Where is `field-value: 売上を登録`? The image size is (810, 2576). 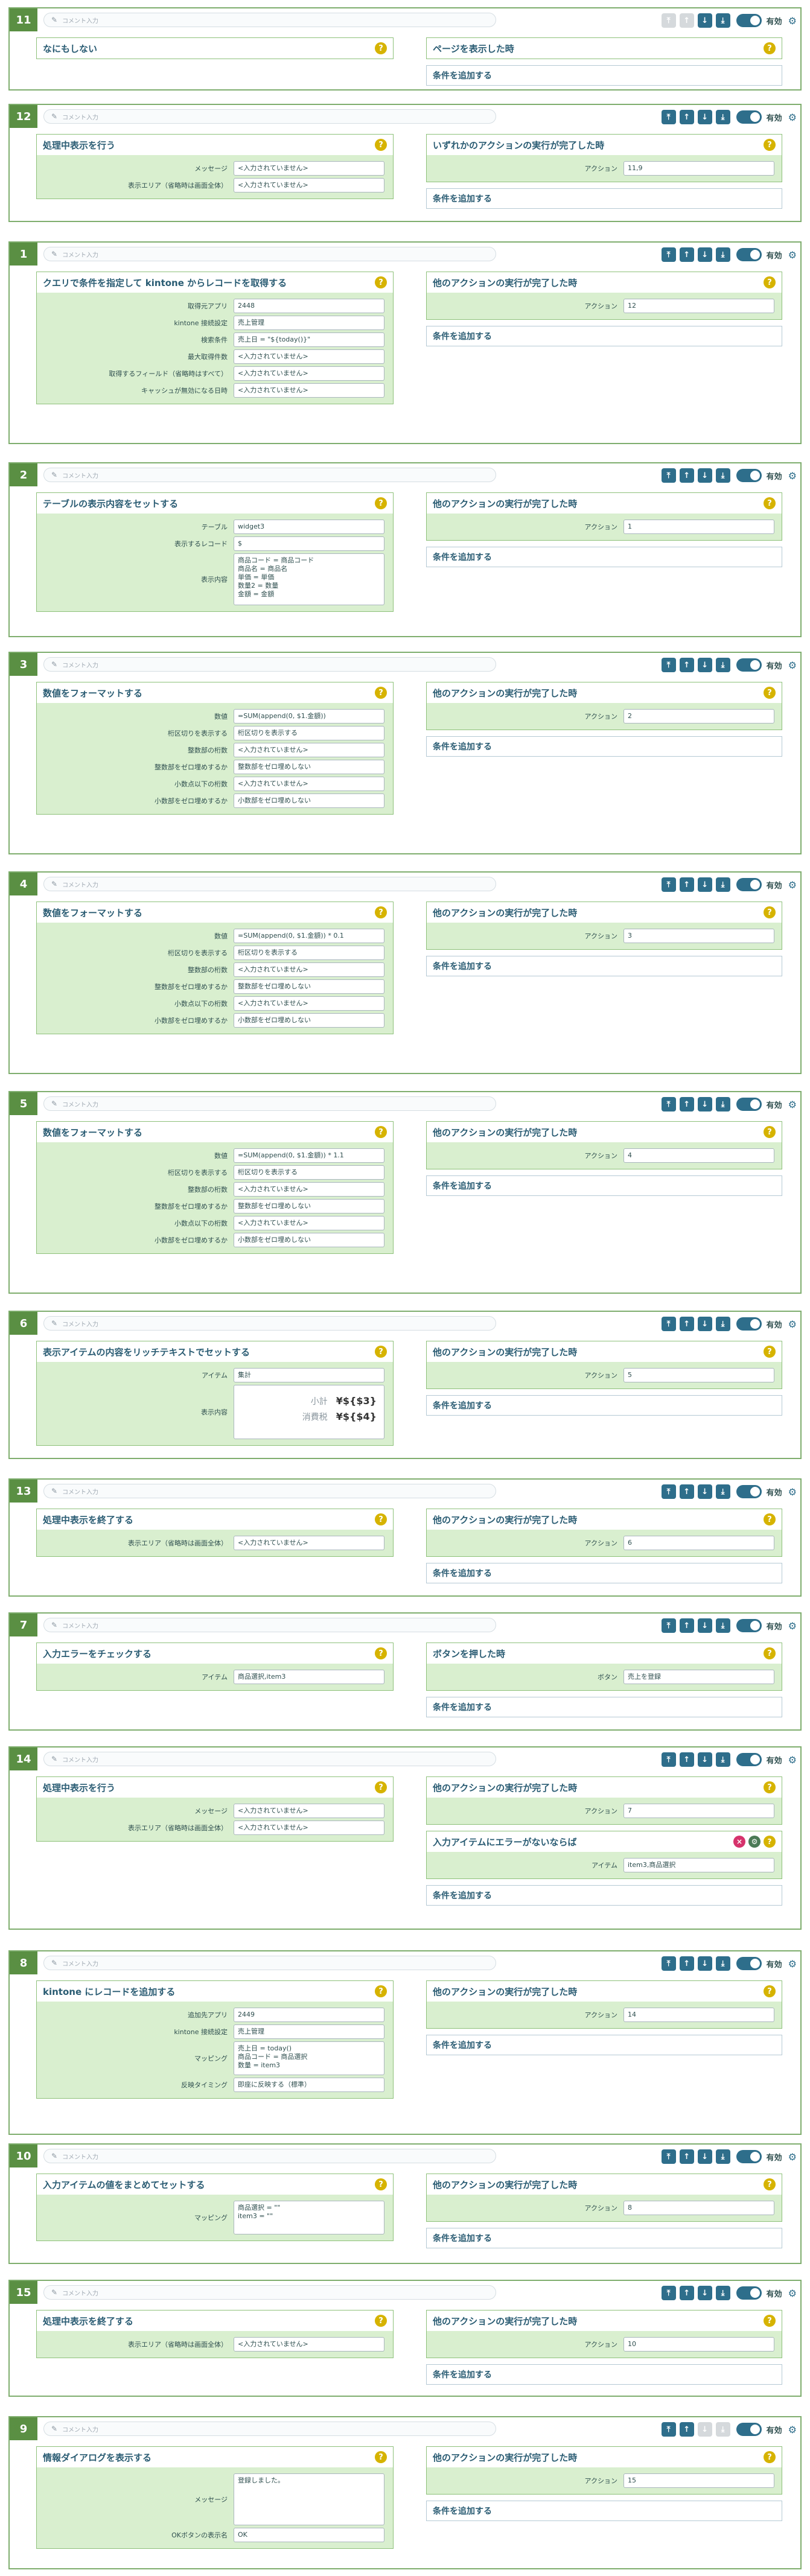 field-value: 売上を登録 is located at coordinates (698, 1677).